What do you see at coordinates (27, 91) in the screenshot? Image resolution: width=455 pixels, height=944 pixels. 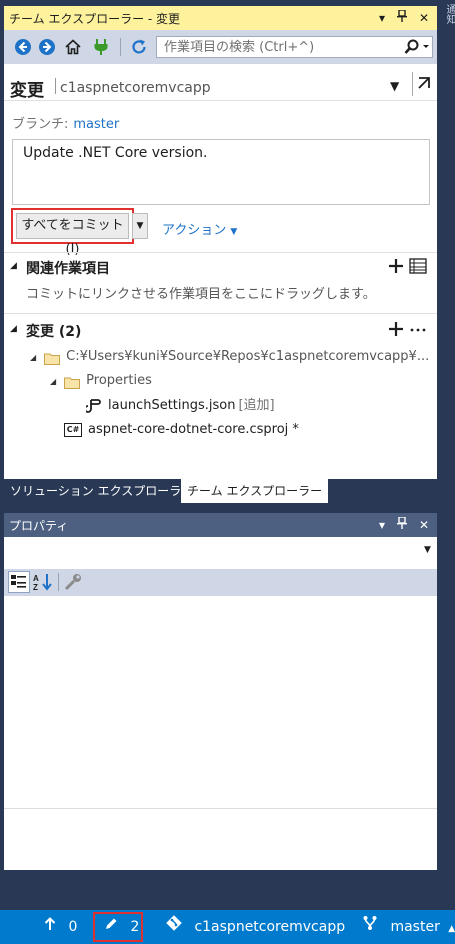 I see `page-title: 変更` at bounding box center [27, 91].